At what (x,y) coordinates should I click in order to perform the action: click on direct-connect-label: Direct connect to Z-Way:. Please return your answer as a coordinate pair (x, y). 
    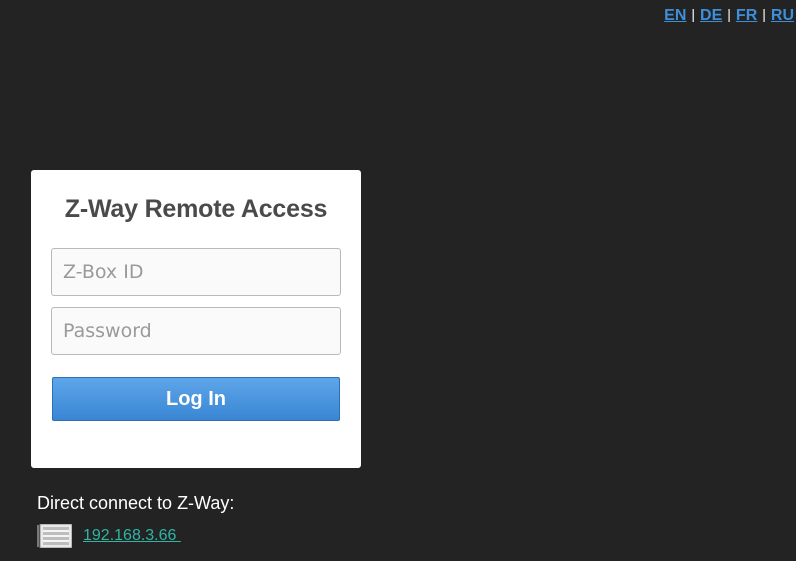
    Looking at the image, I should click on (136, 503).